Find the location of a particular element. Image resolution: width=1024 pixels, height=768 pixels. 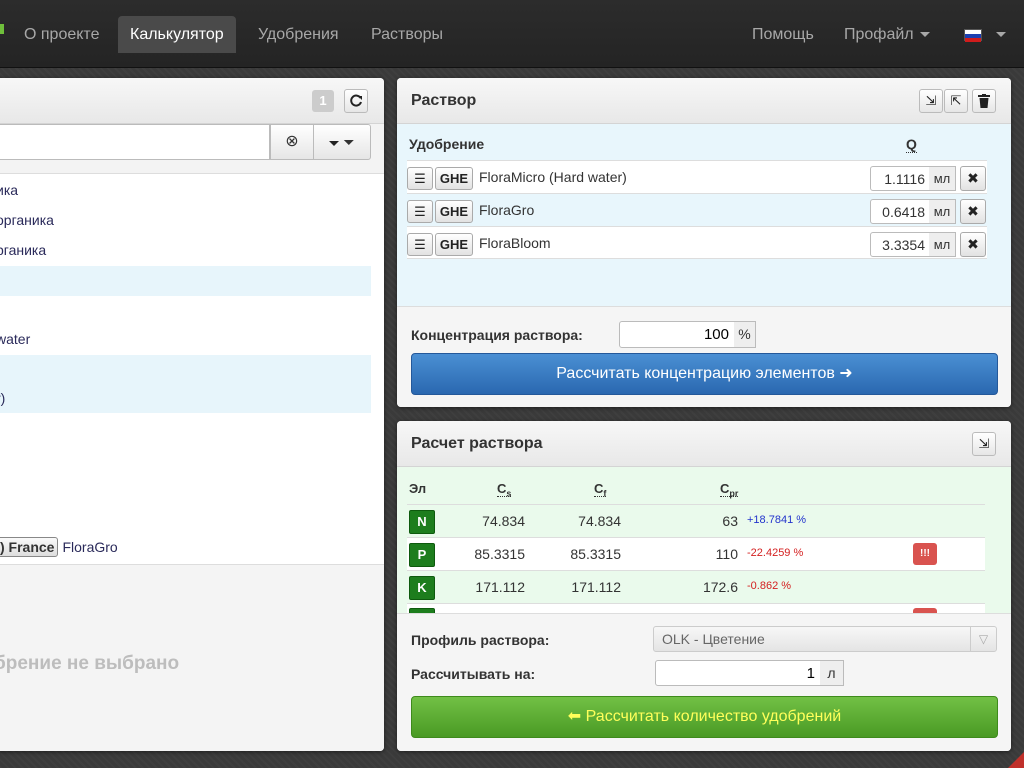

nav-fertilizers: Удобрения is located at coordinates (298, 34).